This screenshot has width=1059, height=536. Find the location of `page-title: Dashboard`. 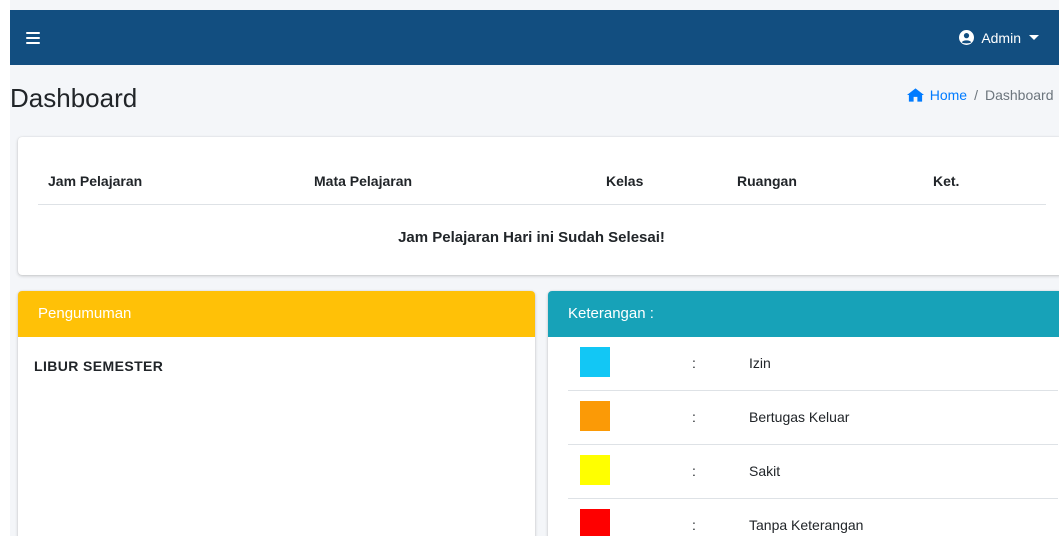

page-title: Dashboard is located at coordinates (74, 98).